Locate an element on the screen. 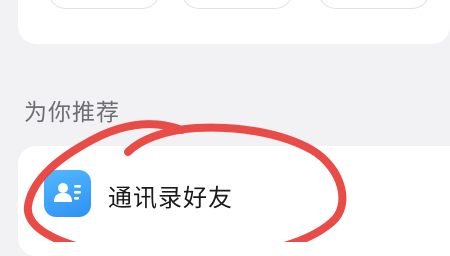 This screenshot has width=450, height=256. contacts-icon is located at coordinates (67, 193).